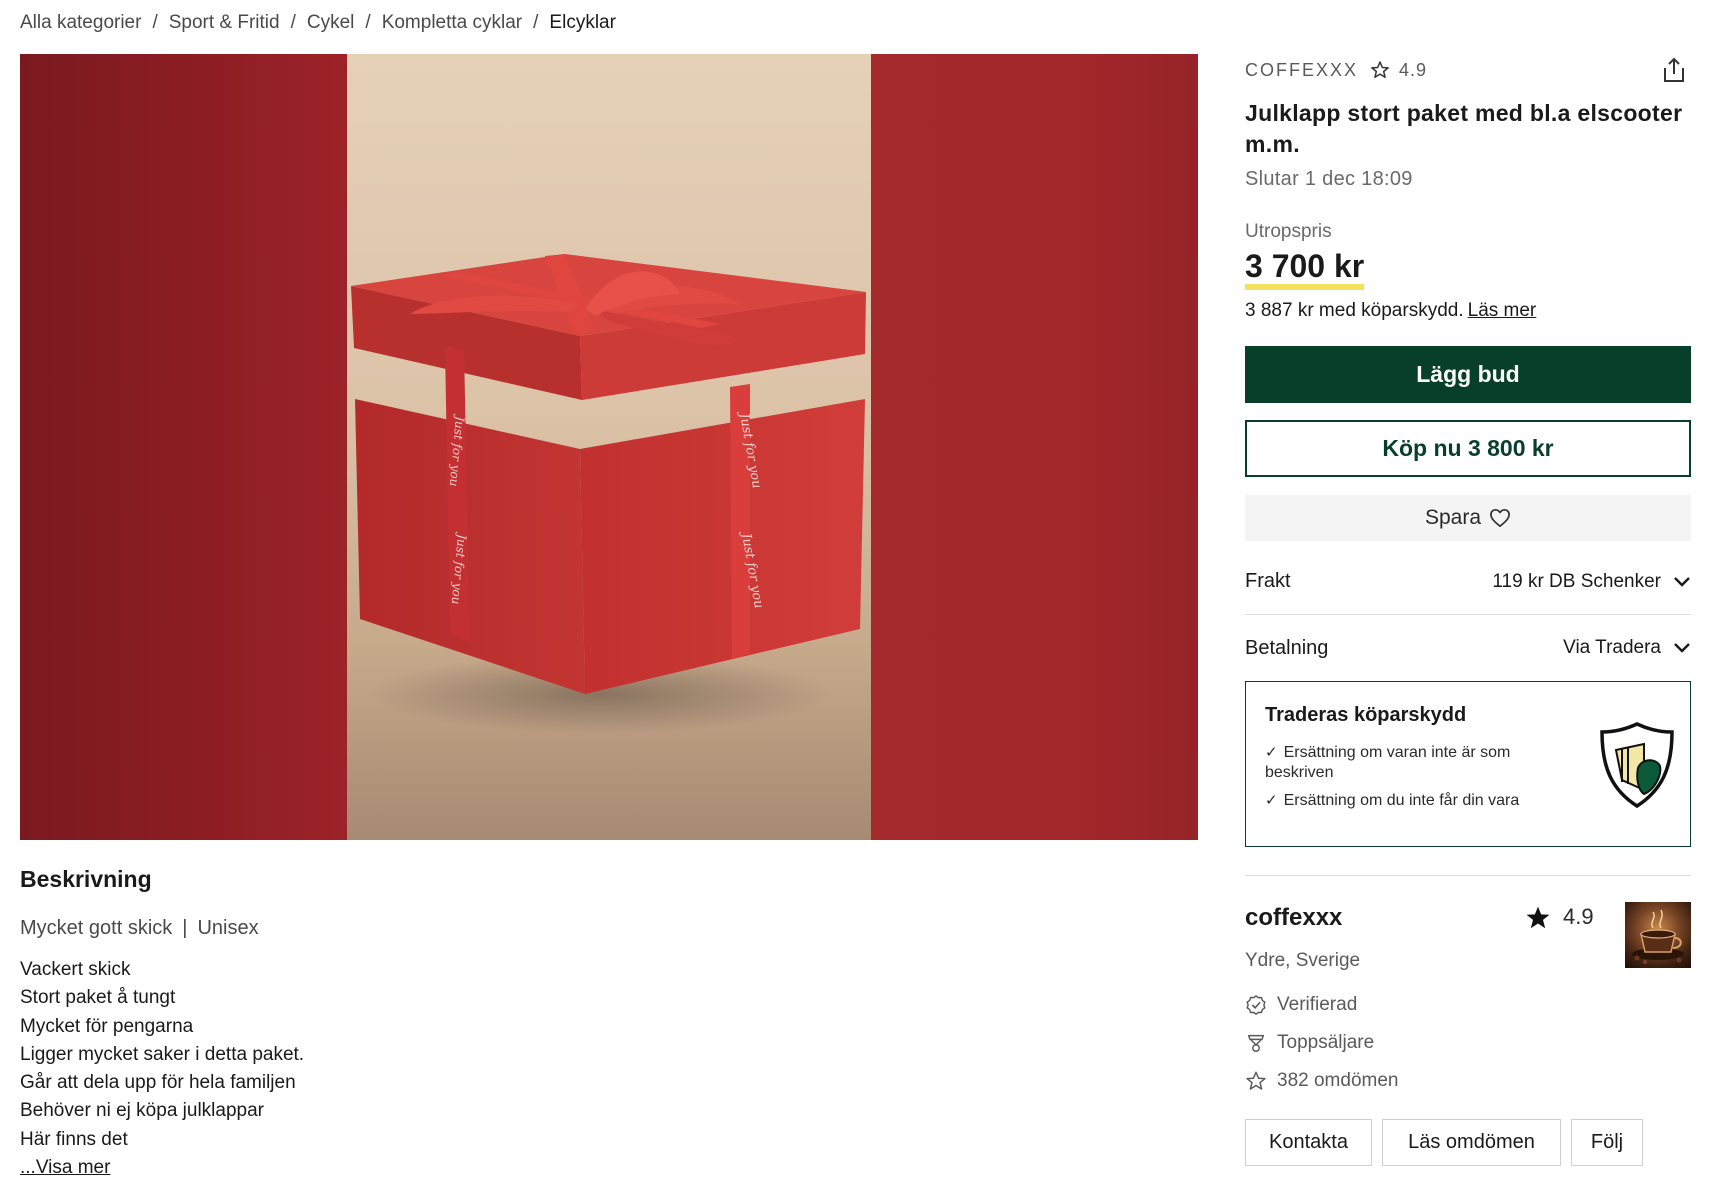 The width and height of the screenshot is (1726, 1192). I want to click on contact-button: Kontakta, so click(1308, 1142).